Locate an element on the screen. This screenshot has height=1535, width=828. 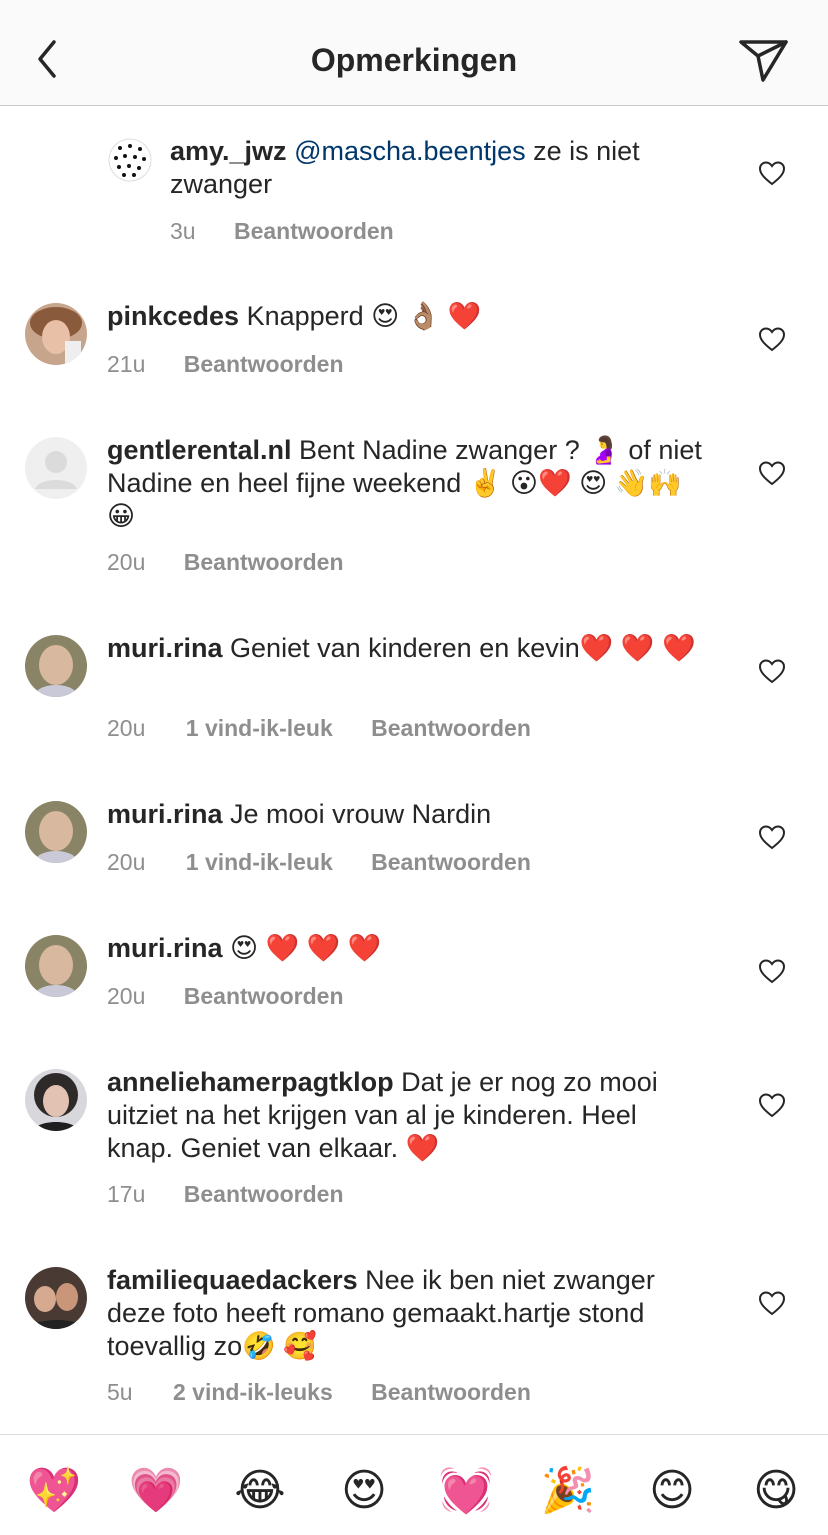
header-bar: Opmerkingen is located at coordinates (414, 53).